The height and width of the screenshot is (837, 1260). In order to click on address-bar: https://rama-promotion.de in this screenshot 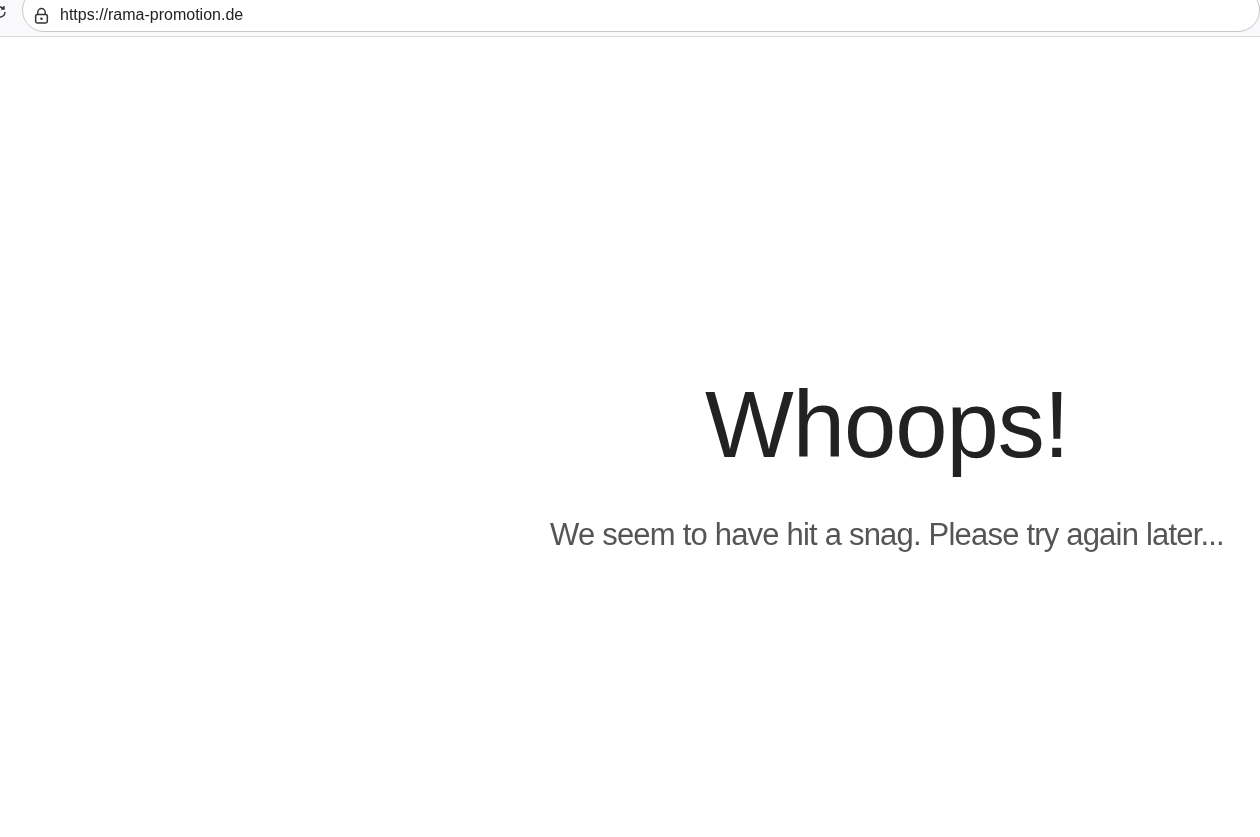, I will do `click(641, 16)`.